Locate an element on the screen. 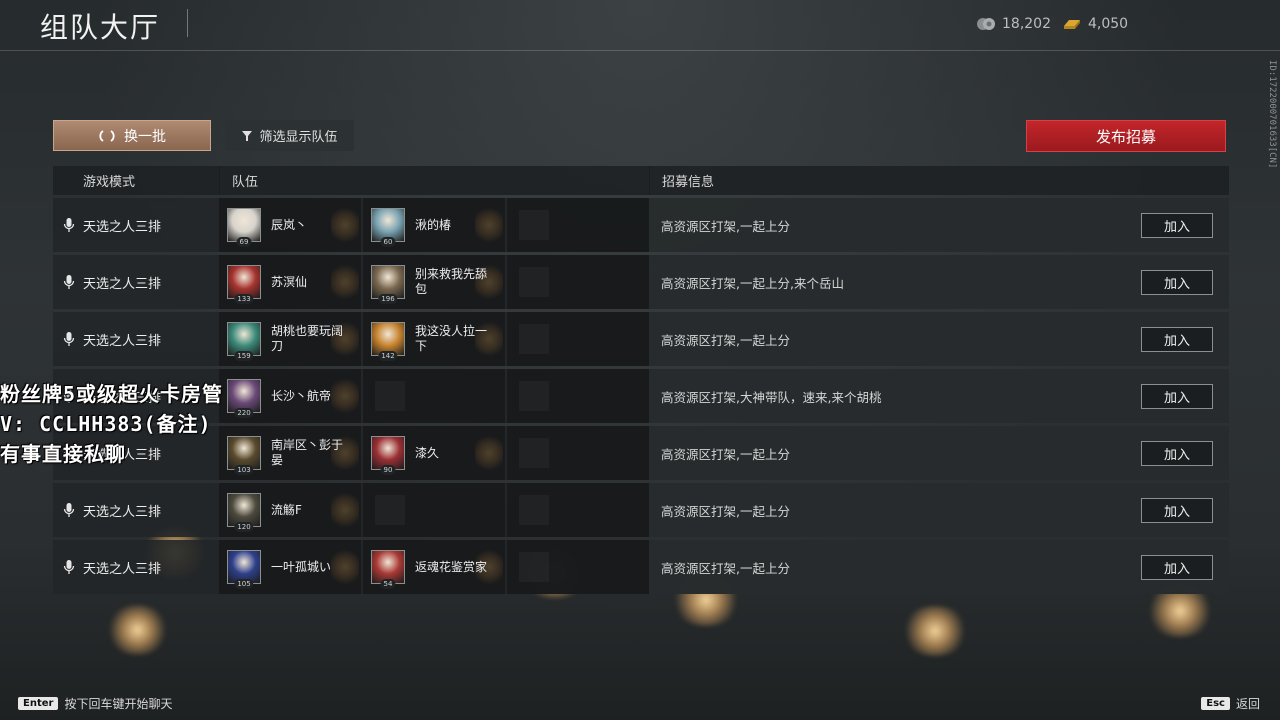  recruit-info: 高资源区打架,大神带队，速来,来个胡桃 is located at coordinates (771, 397).